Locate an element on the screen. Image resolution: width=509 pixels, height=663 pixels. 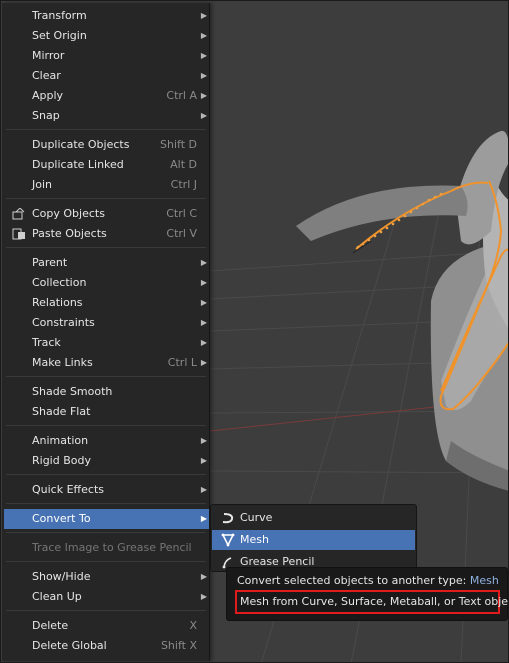
menu-item-label: Set Origin is located at coordinates (59, 35).